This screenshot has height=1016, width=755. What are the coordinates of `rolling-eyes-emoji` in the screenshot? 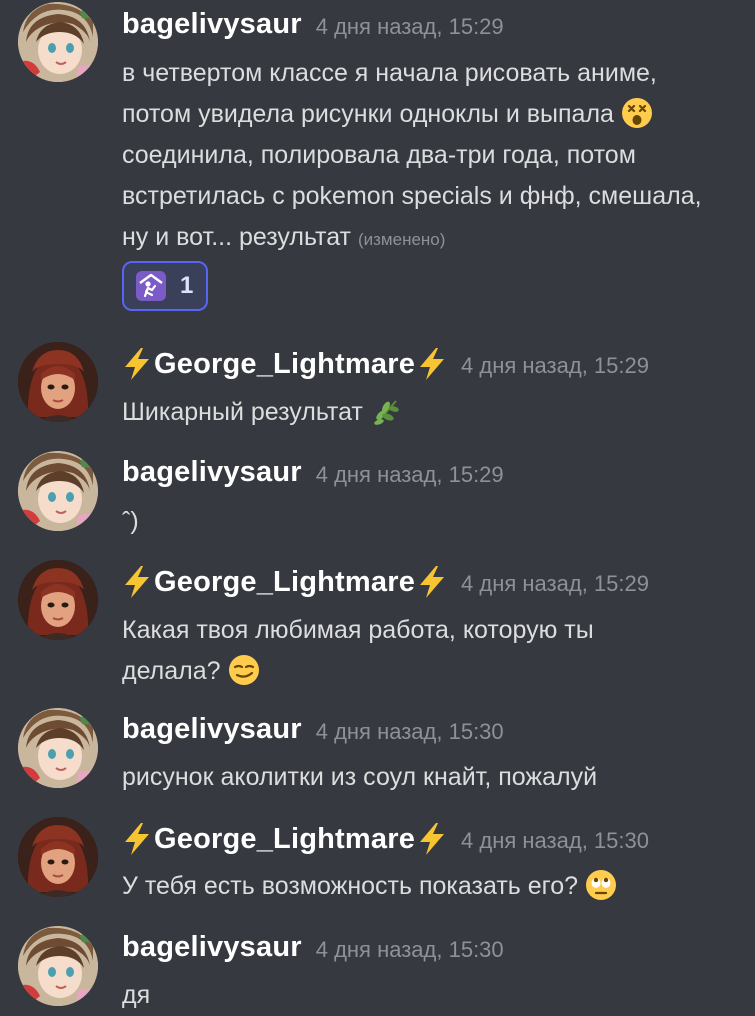 It's located at (601, 885).